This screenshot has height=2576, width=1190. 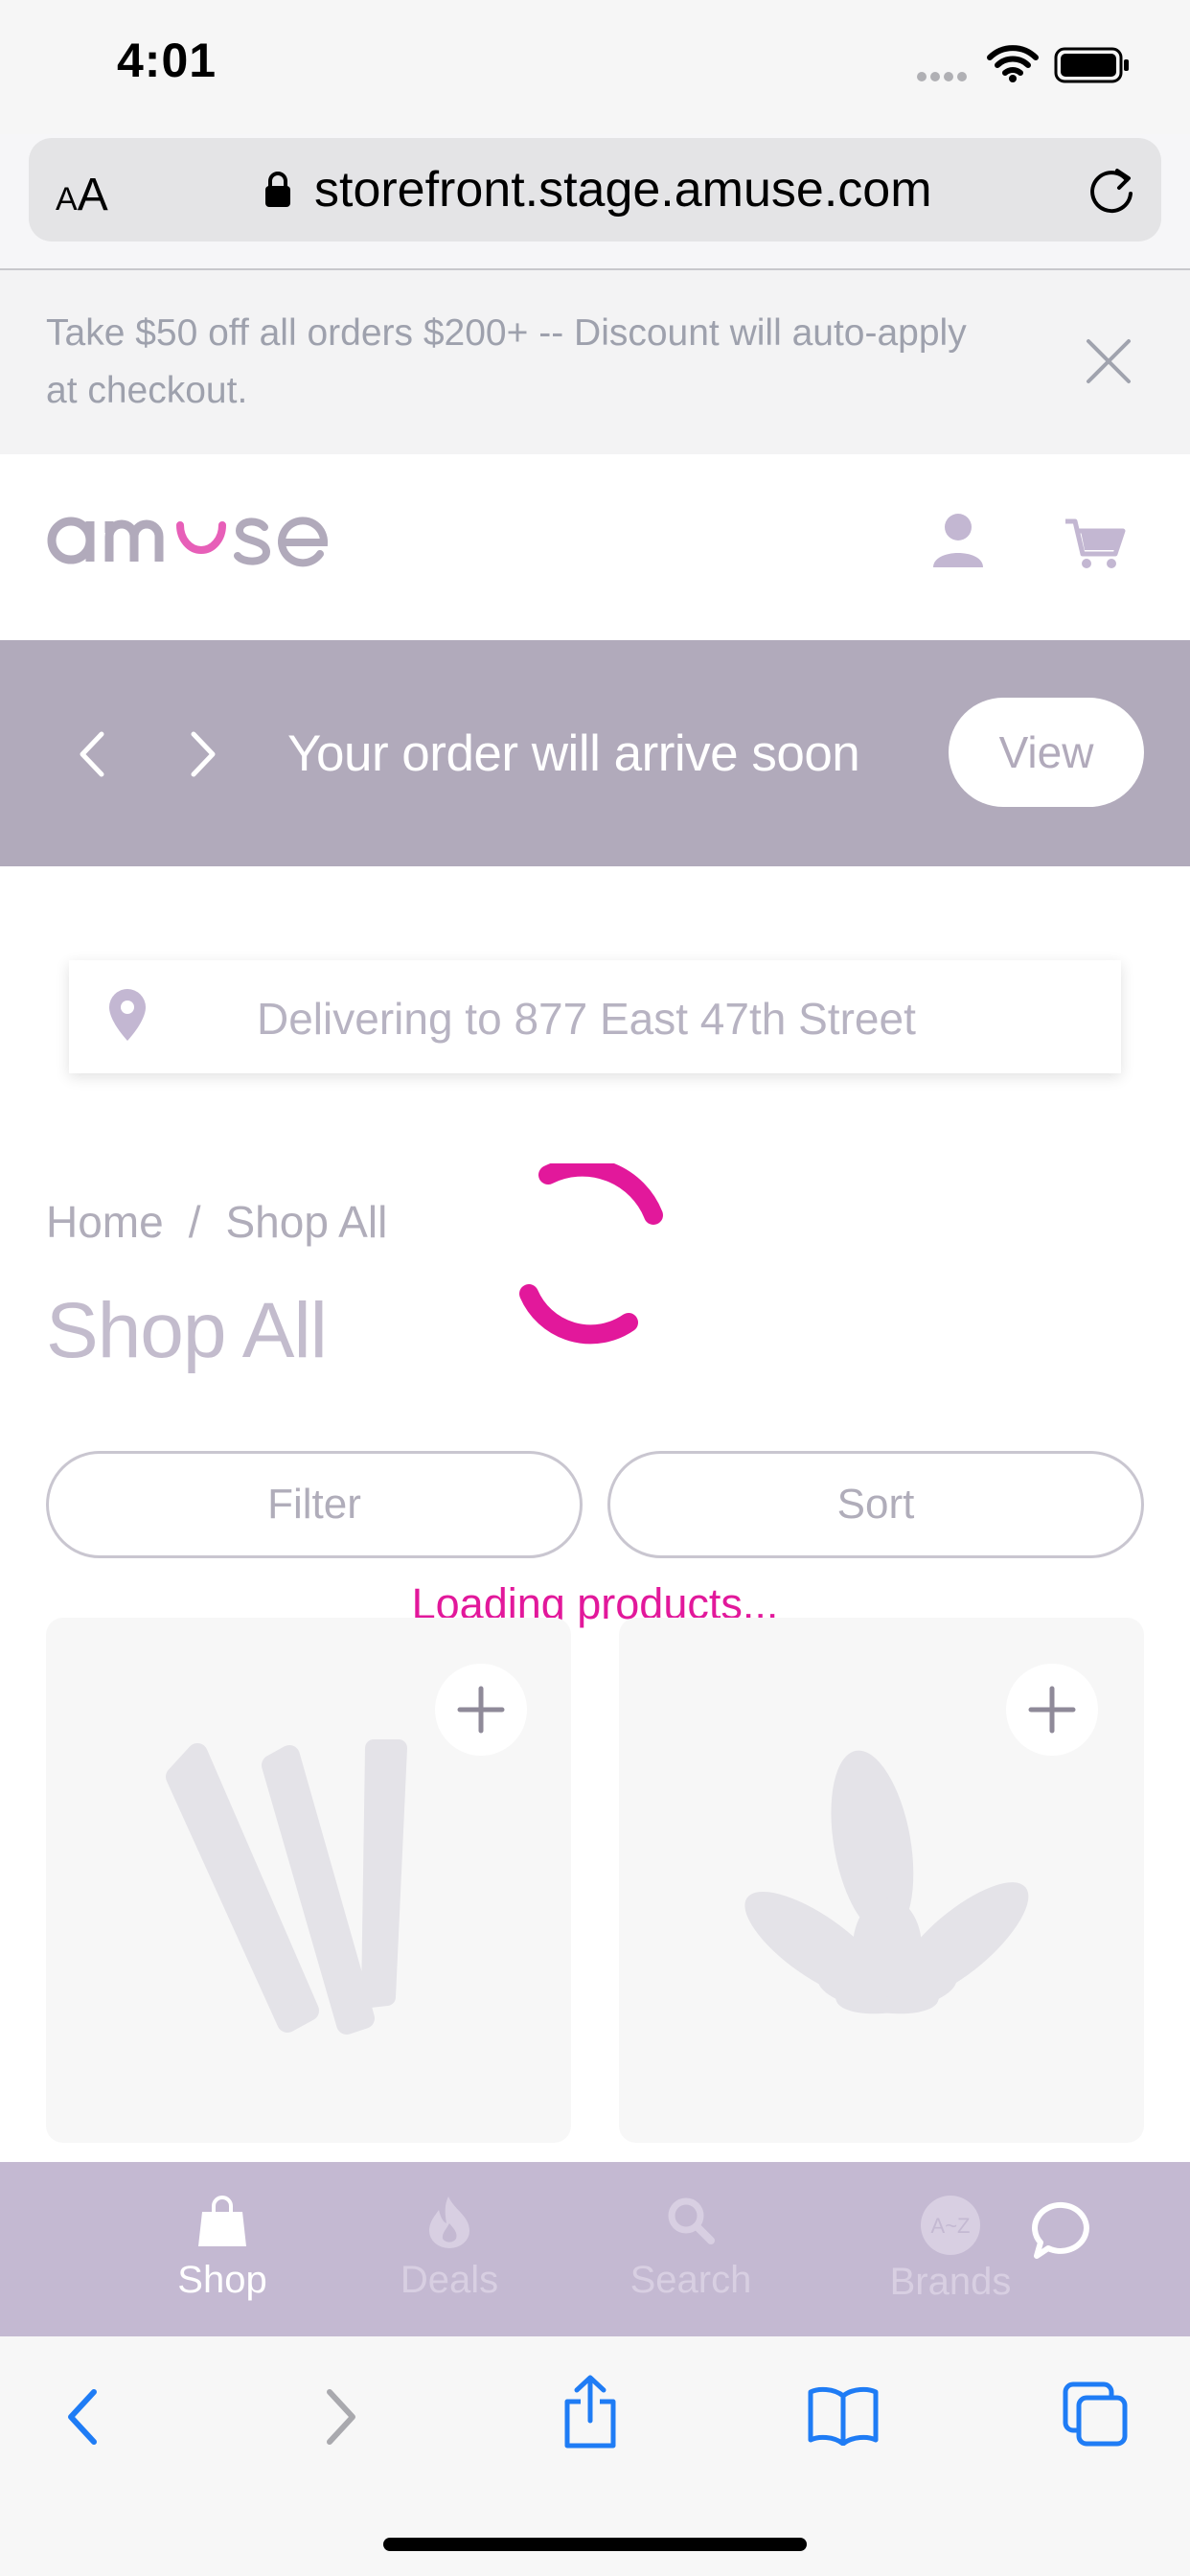 I want to click on cart-icon, so click(x=1096, y=544).